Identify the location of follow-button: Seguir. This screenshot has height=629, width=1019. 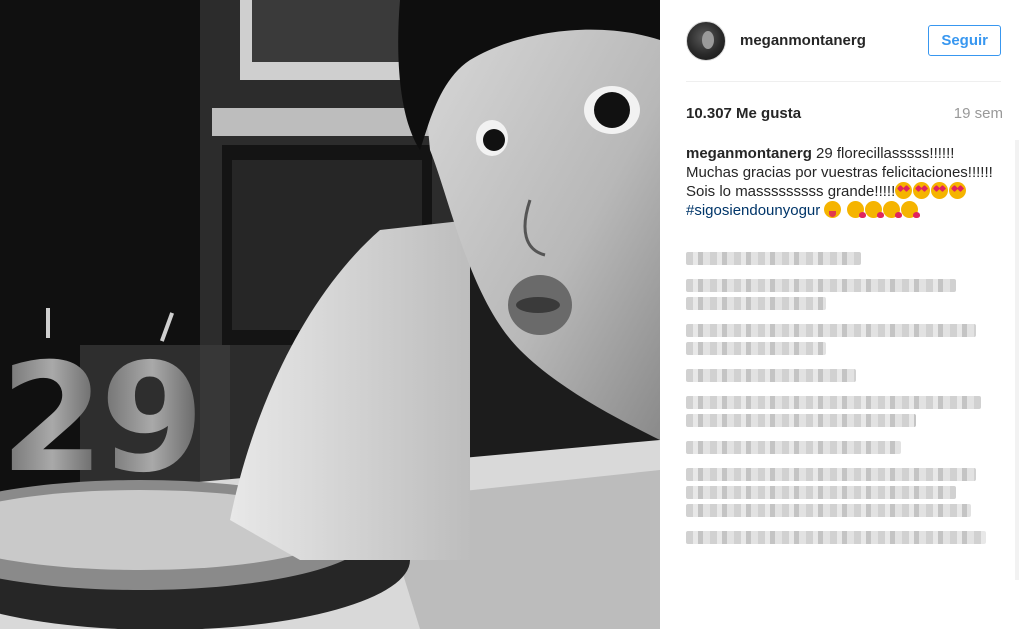
(964, 40).